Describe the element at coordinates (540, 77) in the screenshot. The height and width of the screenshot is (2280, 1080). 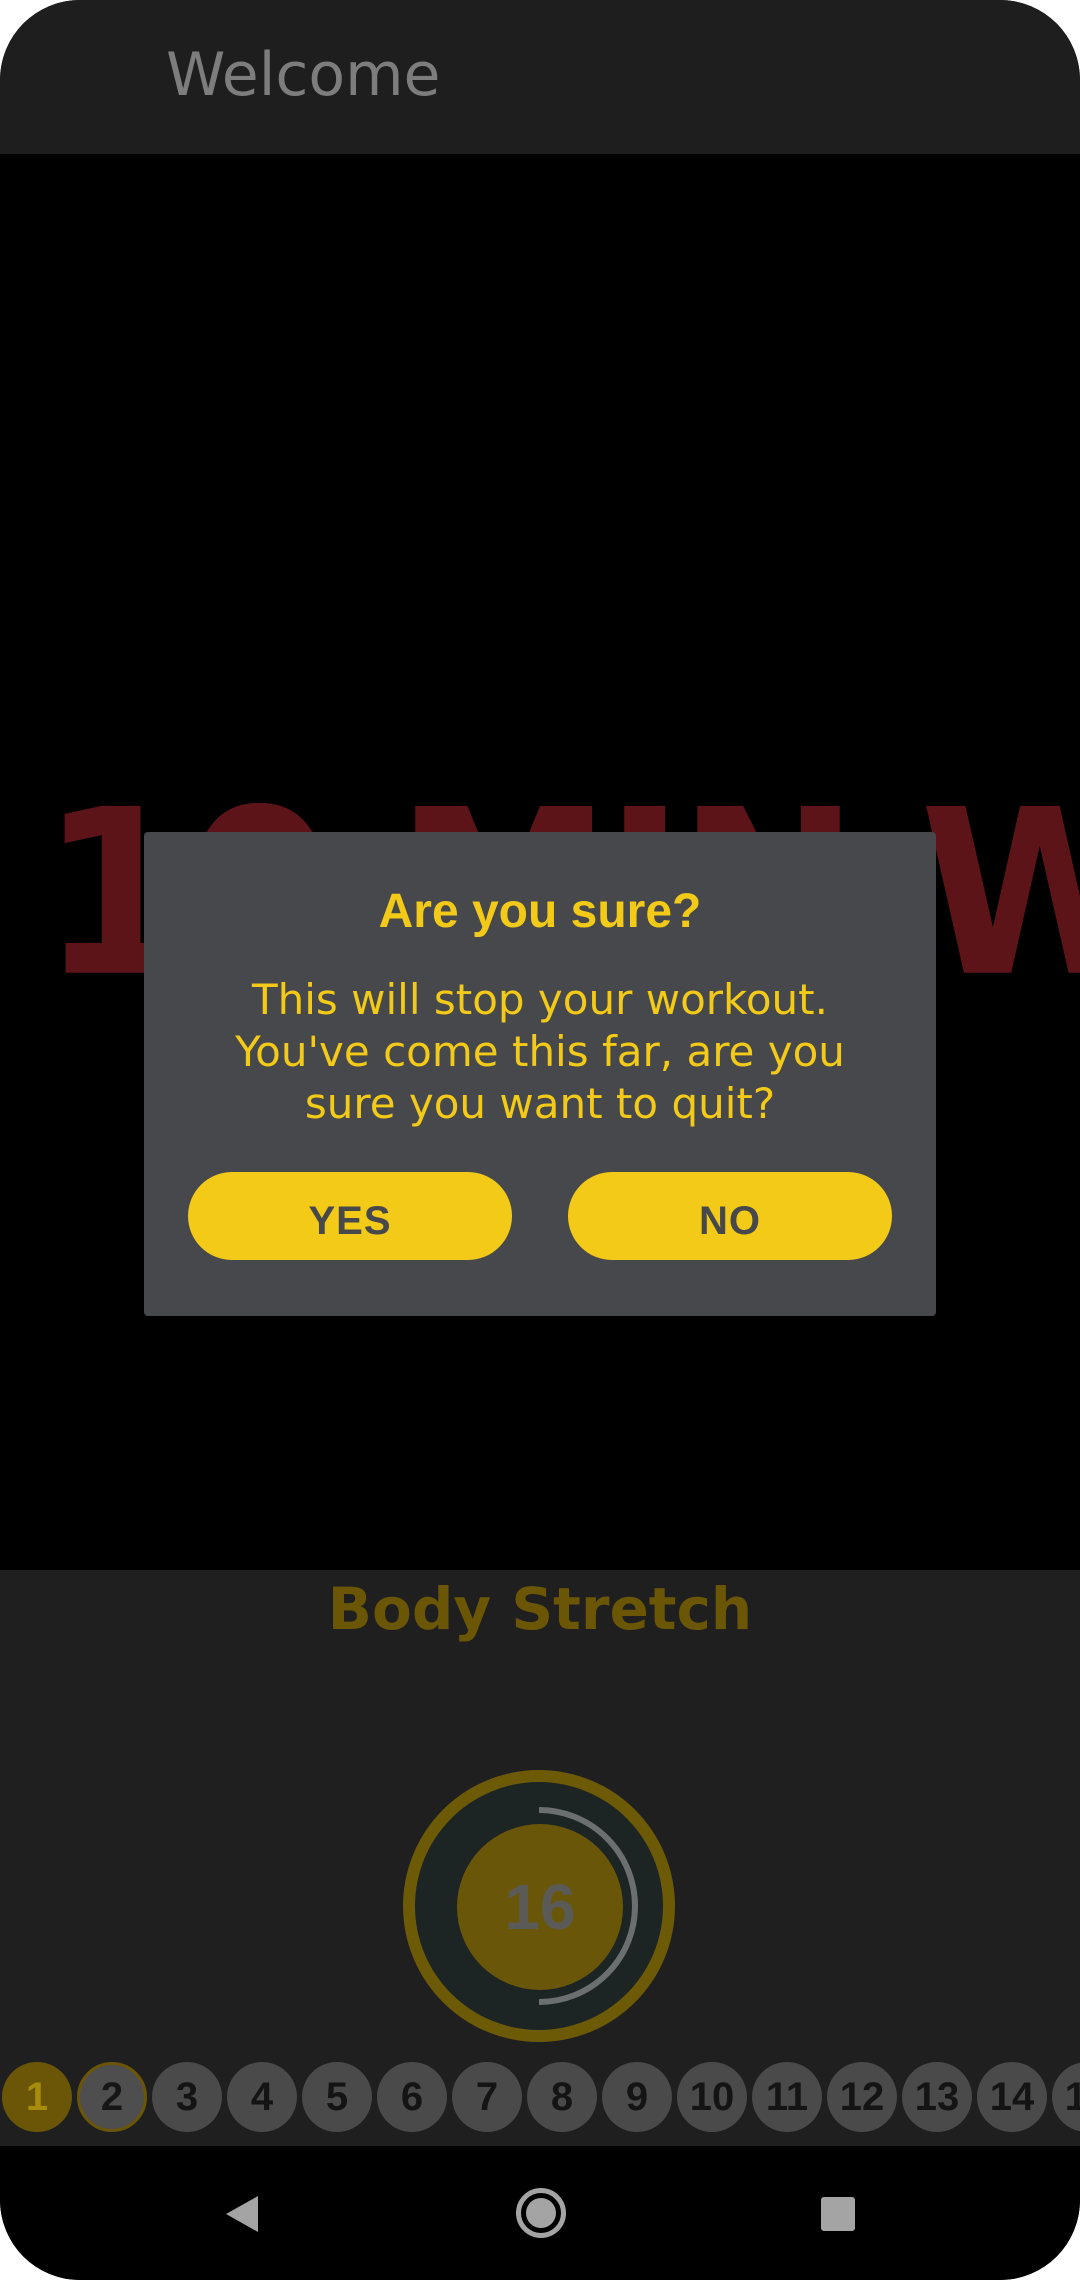
I see `app-bar: Welcome` at that location.